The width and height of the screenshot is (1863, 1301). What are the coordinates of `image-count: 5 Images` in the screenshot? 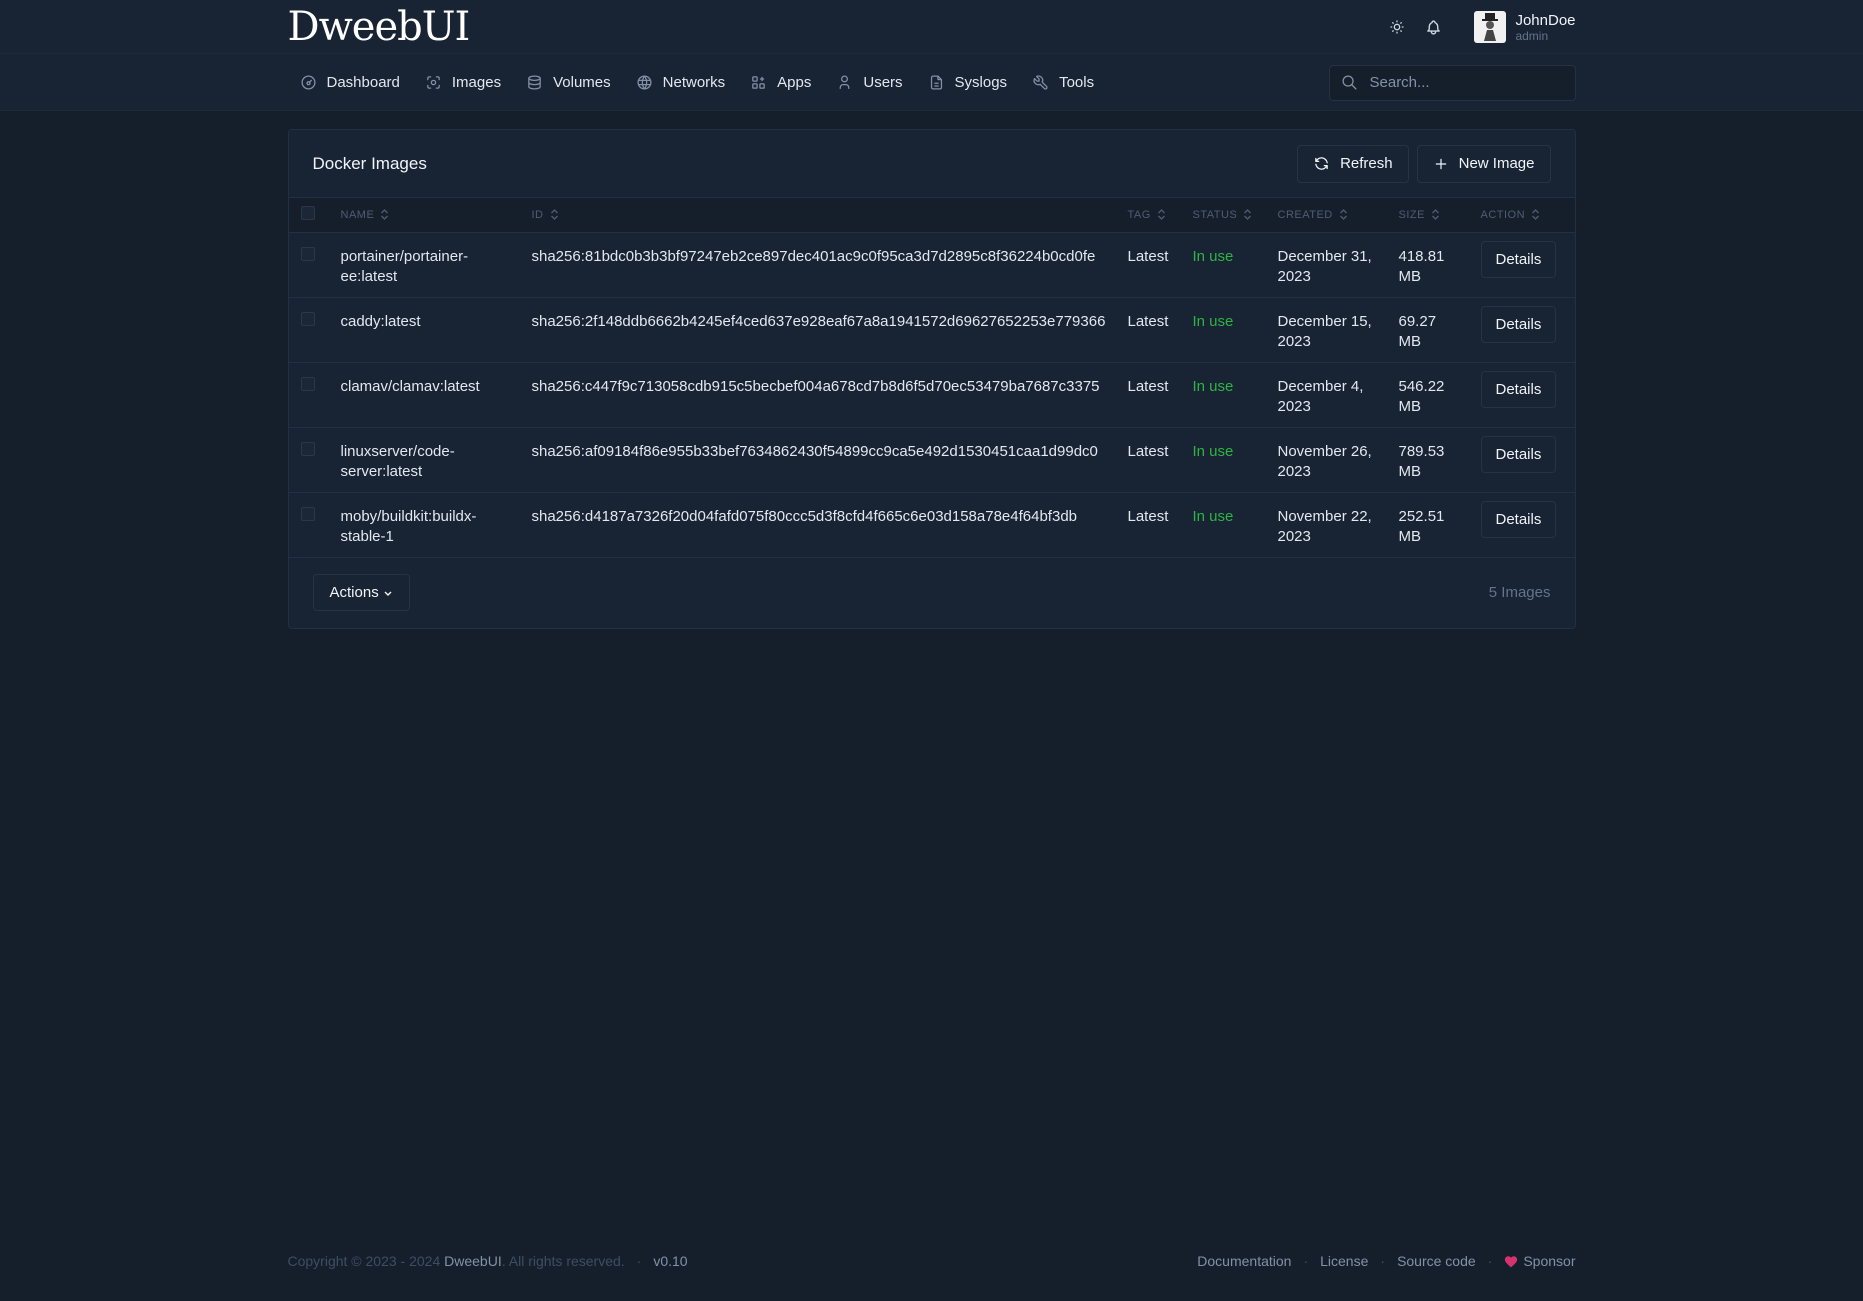 It's located at (1519, 592).